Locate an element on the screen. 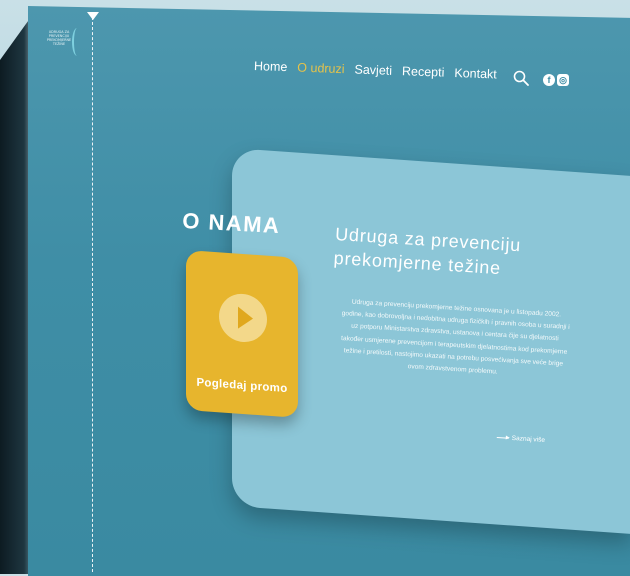 The height and width of the screenshot is (576, 630). play-triangle is located at coordinates (245, 318).